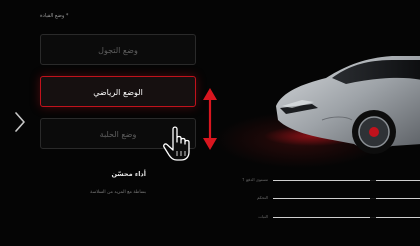 The height and width of the screenshot is (246, 420). What do you see at coordinates (346, 217) in the screenshot?
I see `stat-bar-stability` at bounding box center [346, 217].